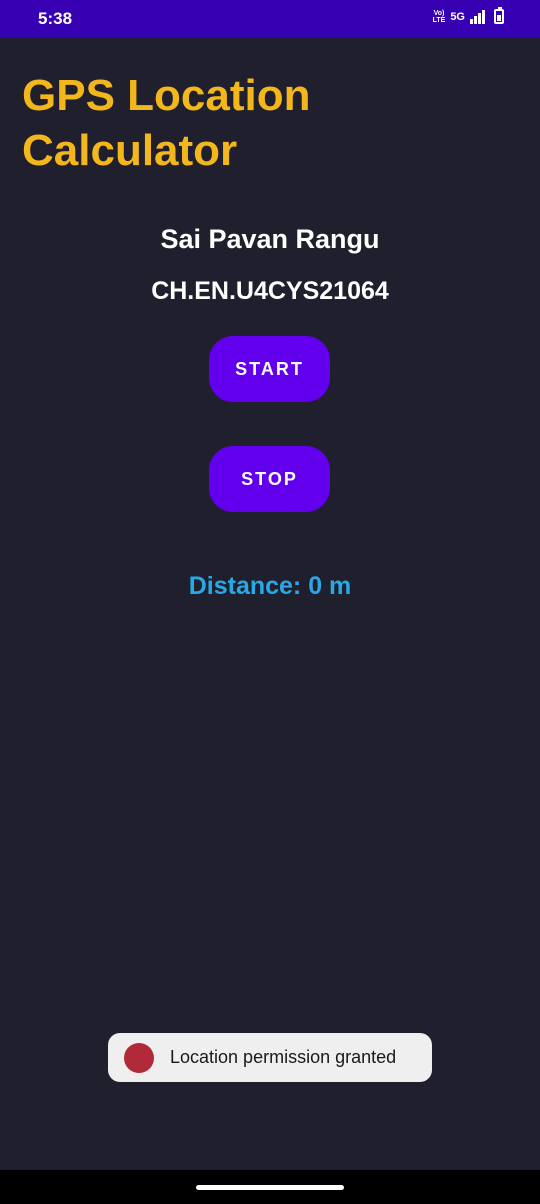 This screenshot has width=540, height=1204. I want to click on app-title: GPS Location Calculator, so click(166, 123).